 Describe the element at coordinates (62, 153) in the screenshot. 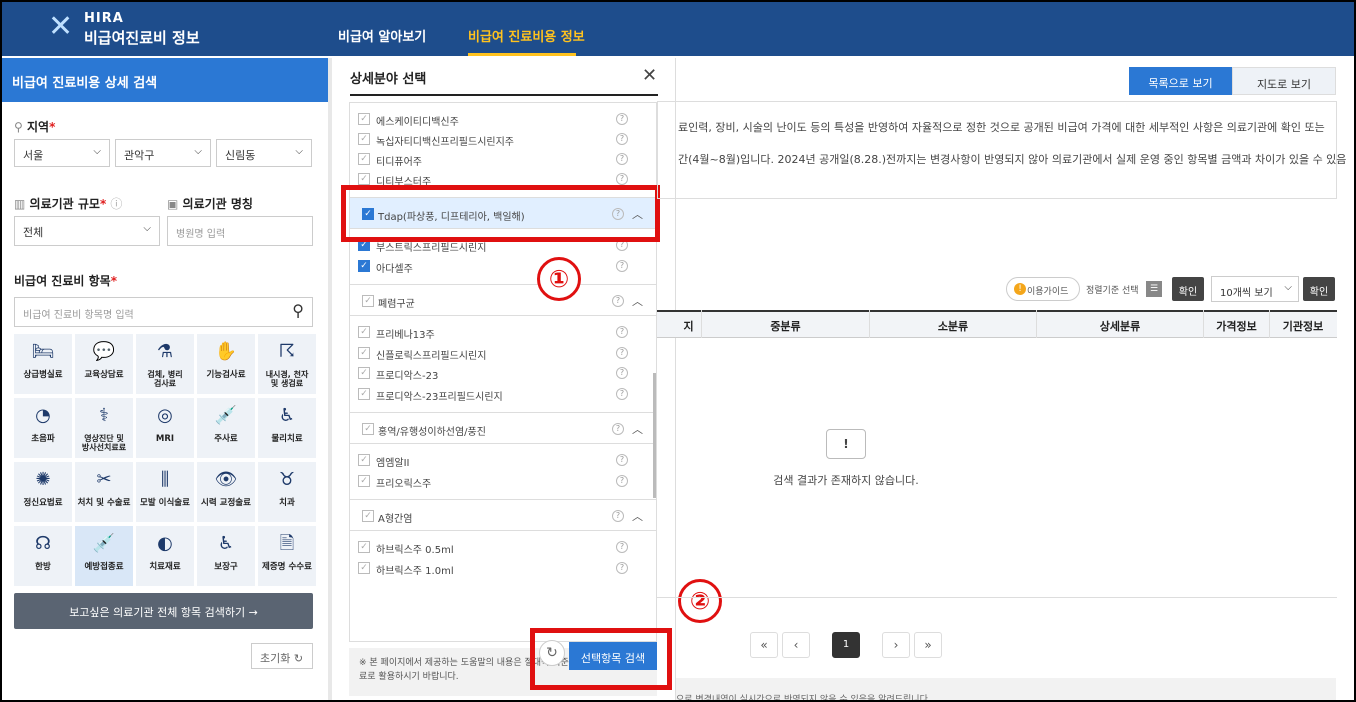

I see `region-city-select: 서울 ⌵` at that location.